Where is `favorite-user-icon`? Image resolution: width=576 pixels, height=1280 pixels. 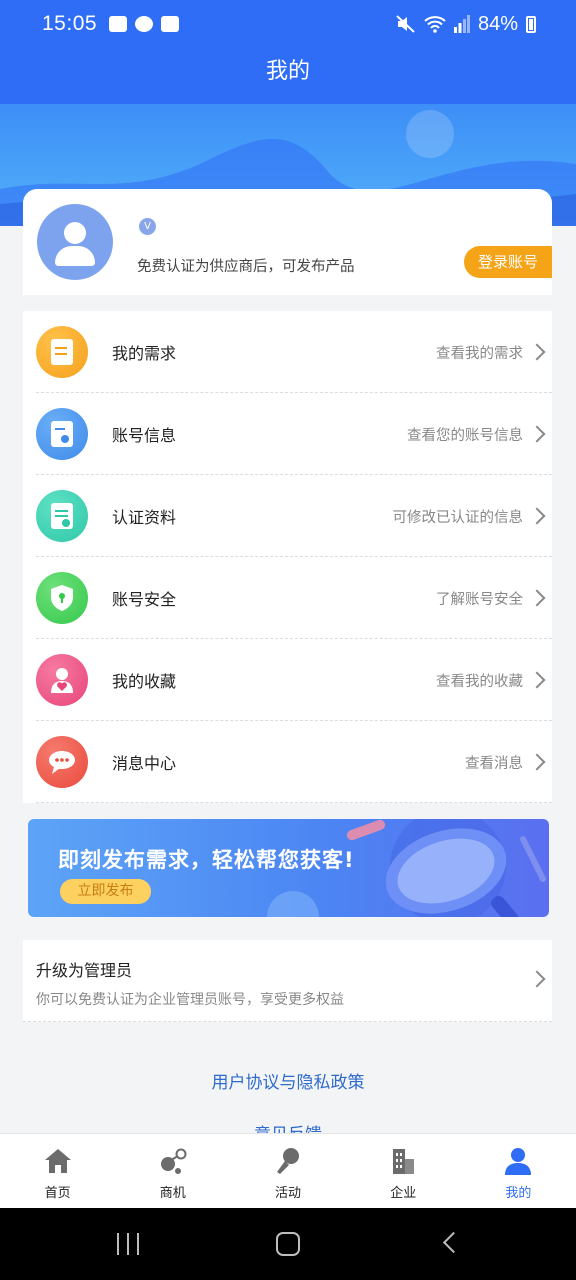 favorite-user-icon is located at coordinates (62, 680).